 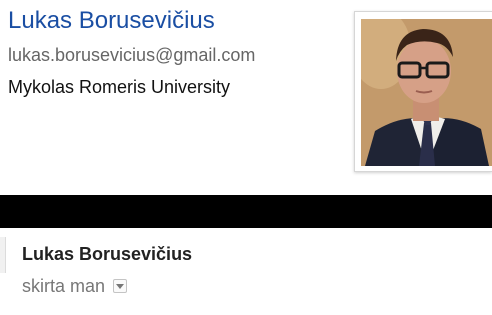 I want to click on profile-photo-image, so click(x=426, y=92).